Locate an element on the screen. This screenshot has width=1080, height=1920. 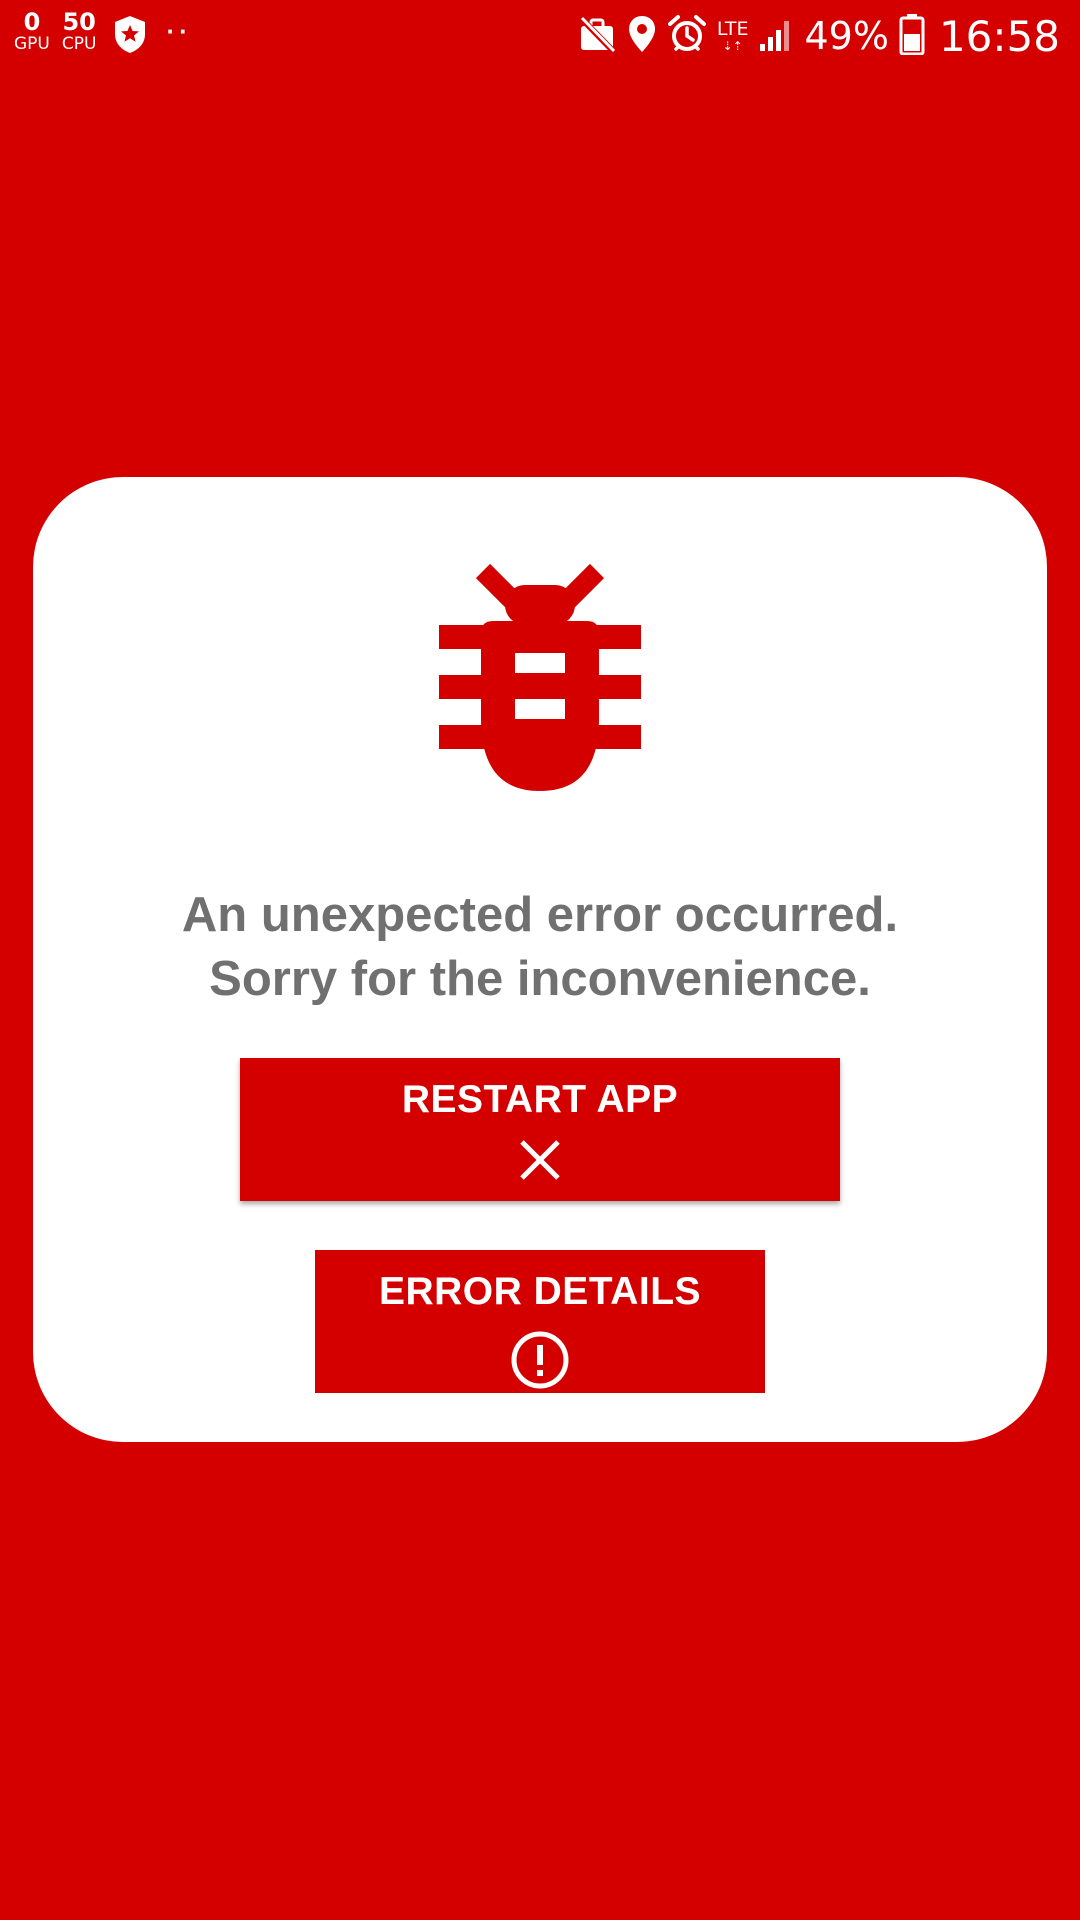
cpu-label: CPU is located at coordinates (79, 44).